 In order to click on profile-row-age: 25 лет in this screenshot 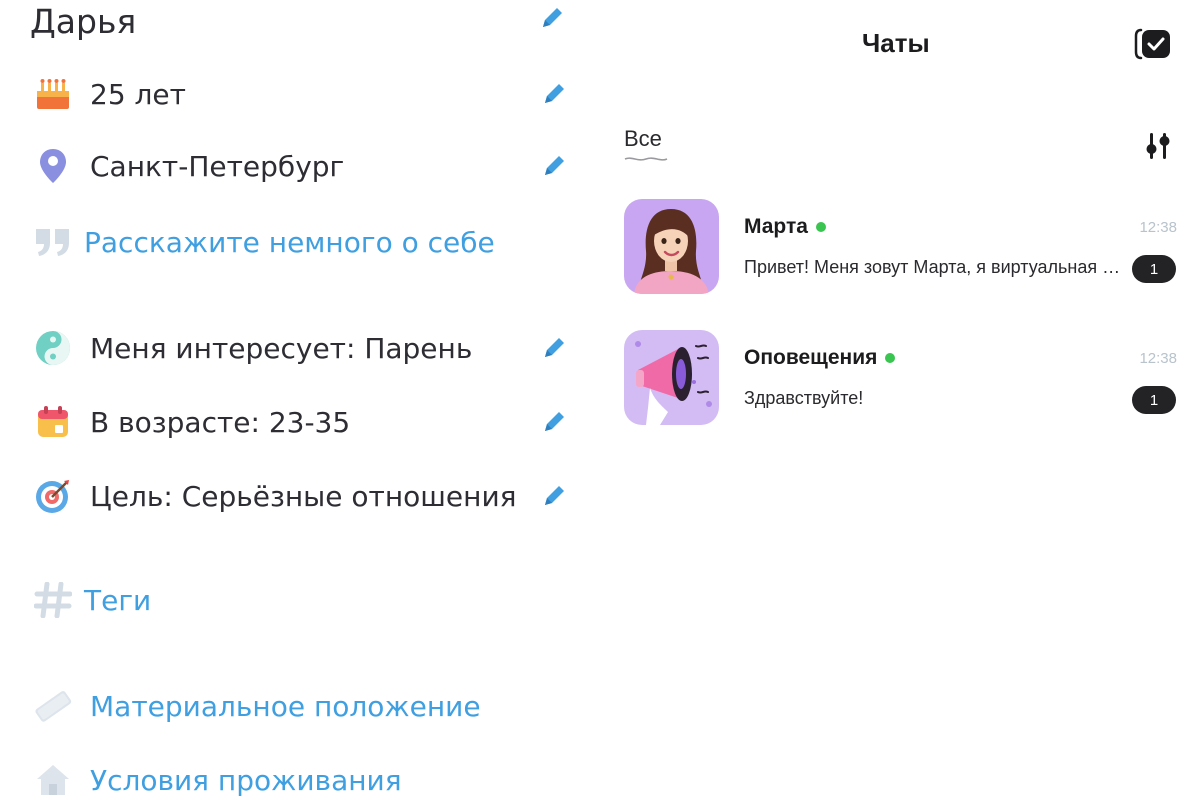, I will do `click(300, 94)`.